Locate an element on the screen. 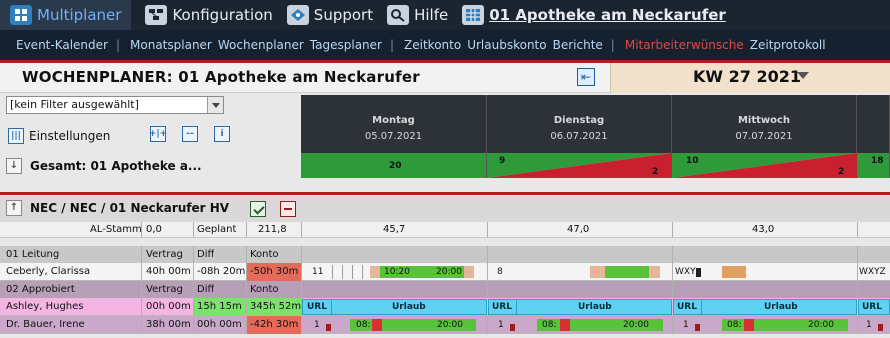 Image resolution: width=890 pixels, height=338 pixels. day-date: 06.07.2021 is located at coordinates (579, 136).